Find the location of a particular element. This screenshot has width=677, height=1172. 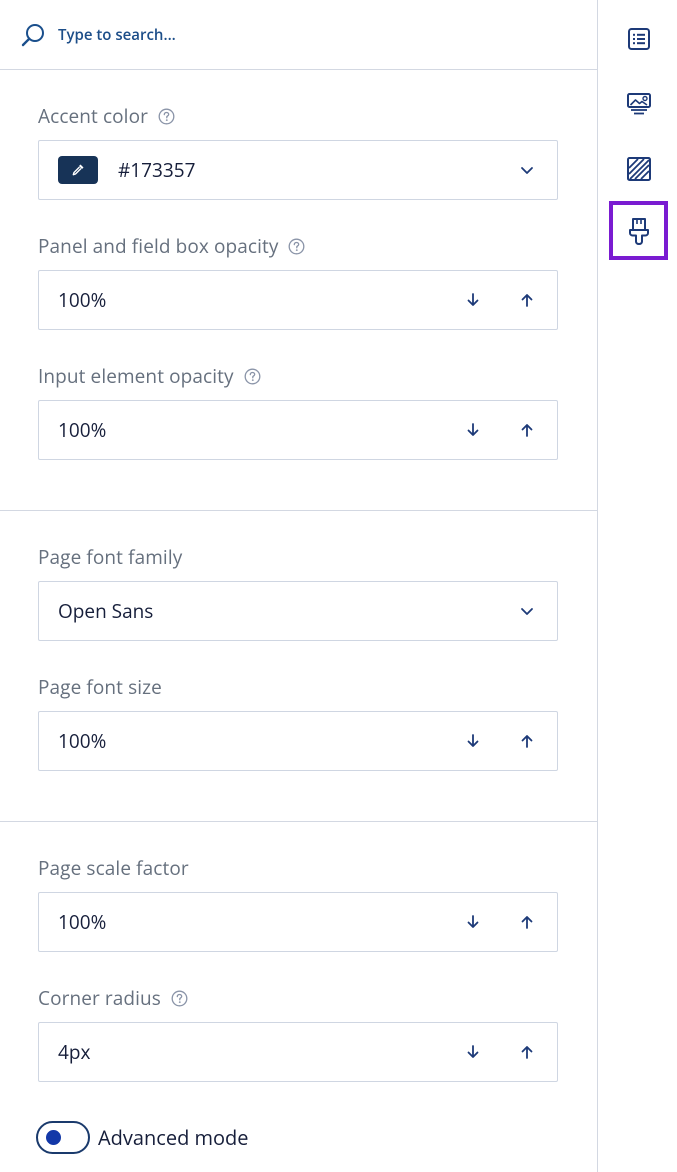

font-family-value: Open Sans is located at coordinates (106, 611).